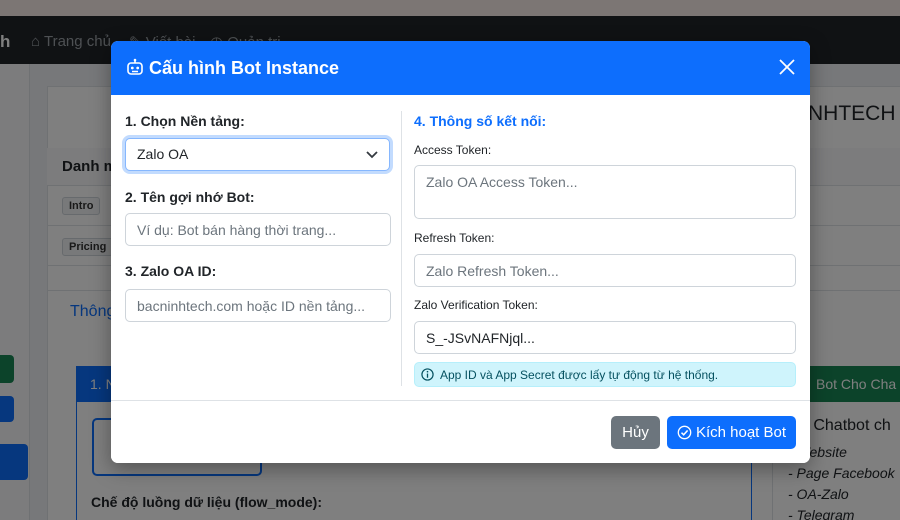  What do you see at coordinates (401, 248) in the screenshot?
I see `column-divider` at bounding box center [401, 248].